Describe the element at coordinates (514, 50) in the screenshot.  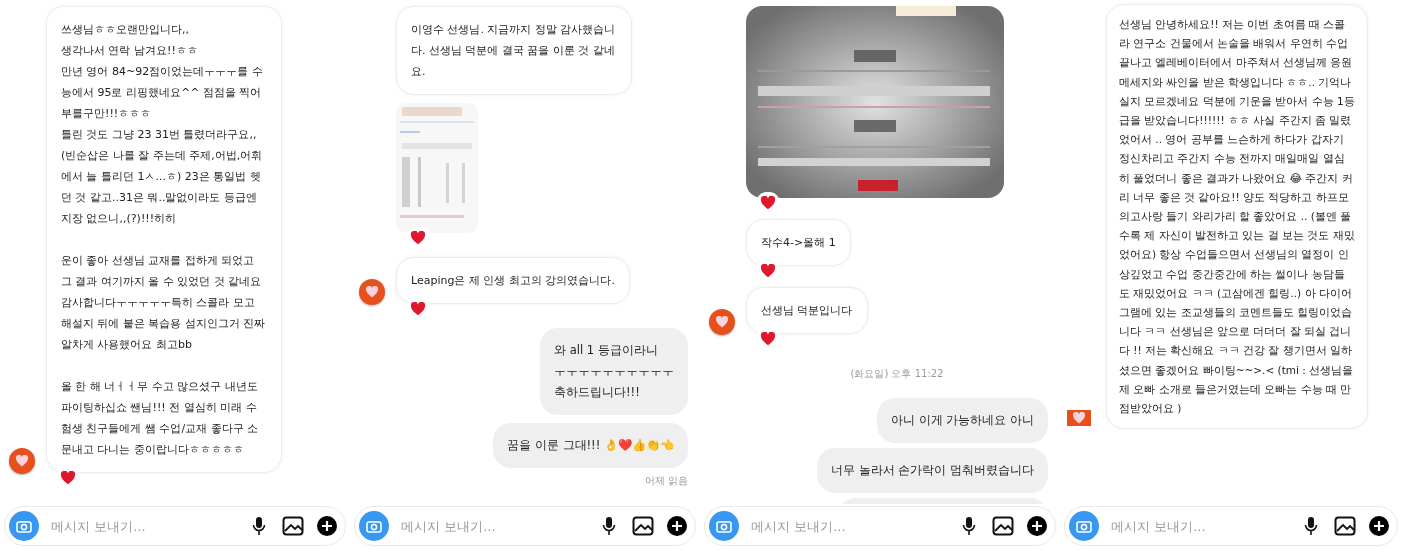
I see `message-bubble: 이영수 선생님. 지금까지 정말 감사했습니다. 선생님 덕분에 결국 꿈을 이룬 것 같네요.` at that location.